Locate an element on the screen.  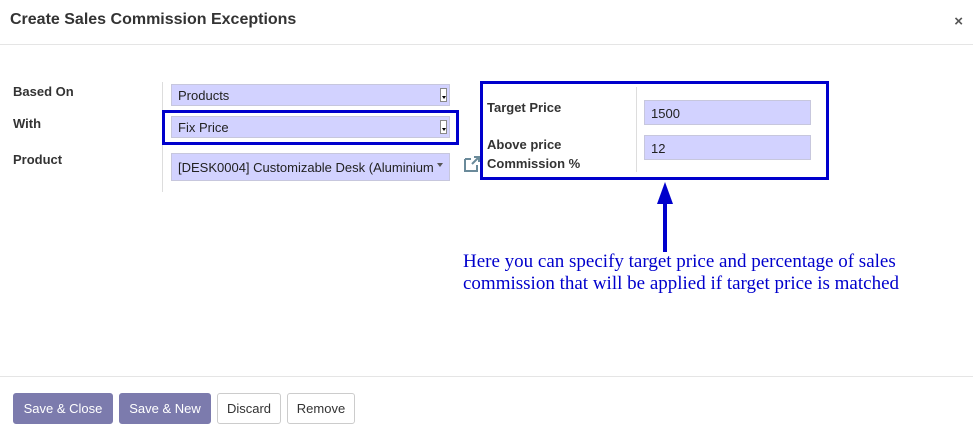
target-highlight-box is located at coordinates (654, 130).